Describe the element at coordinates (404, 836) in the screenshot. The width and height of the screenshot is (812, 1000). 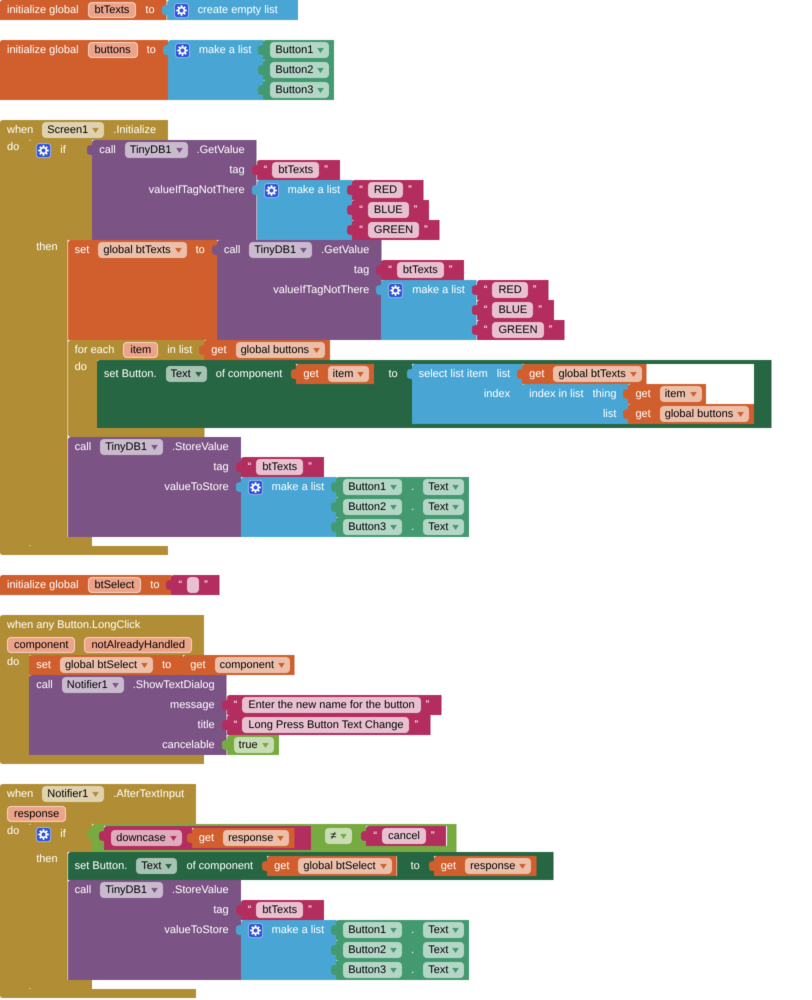
I see `text-field: cancel` at that location.